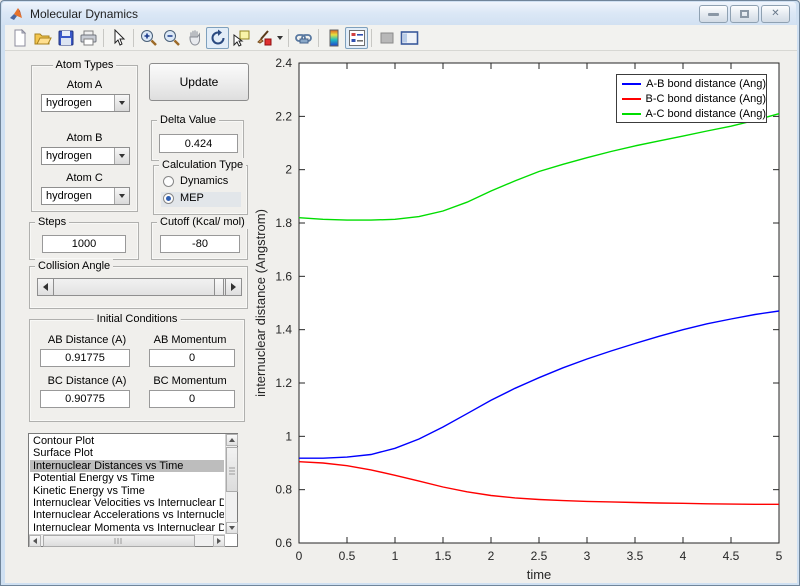  Describe the element at coordinates (217, 37) in the screenshot. I see `rotate-3d-icon` at that location.